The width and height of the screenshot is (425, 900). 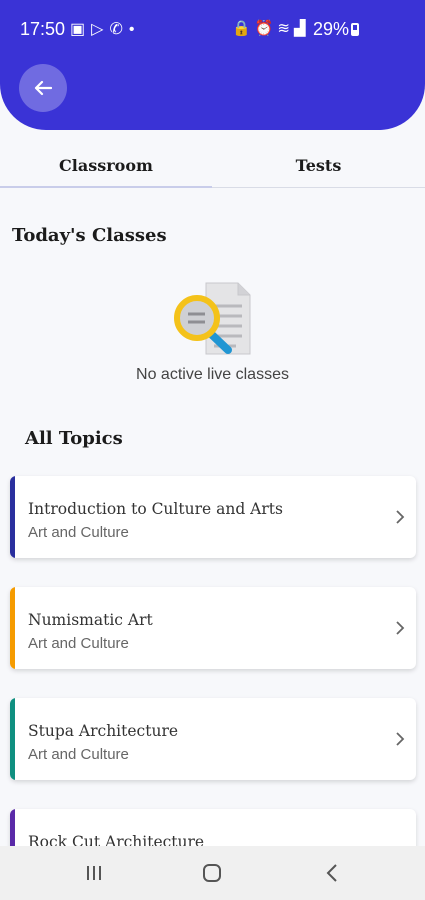 What do you see at coordinates (43, 29) in the screenshot?
I see `status-time: 17:50` at bounding box center [43, 29].